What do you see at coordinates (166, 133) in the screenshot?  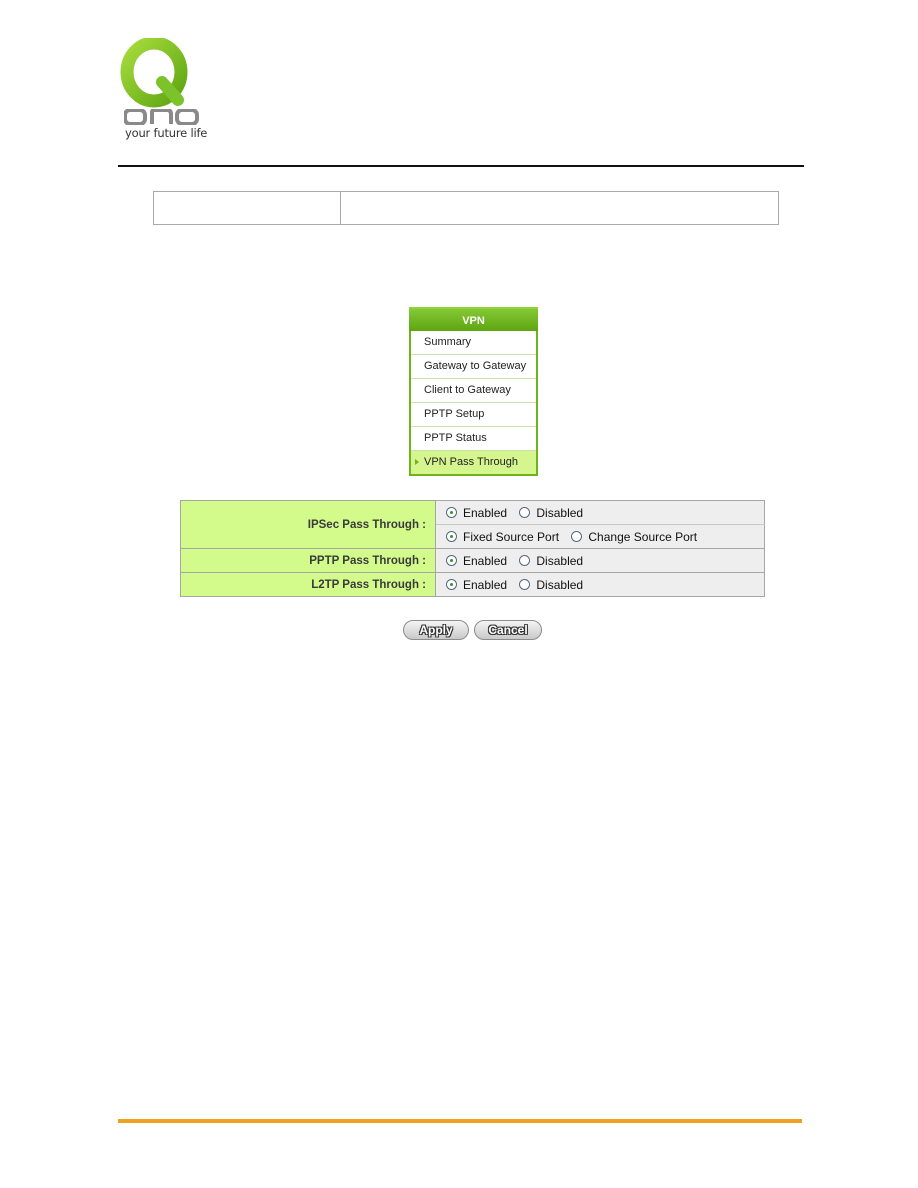 I see `logo-tagline: your future life` at bounding box center [166, 133].